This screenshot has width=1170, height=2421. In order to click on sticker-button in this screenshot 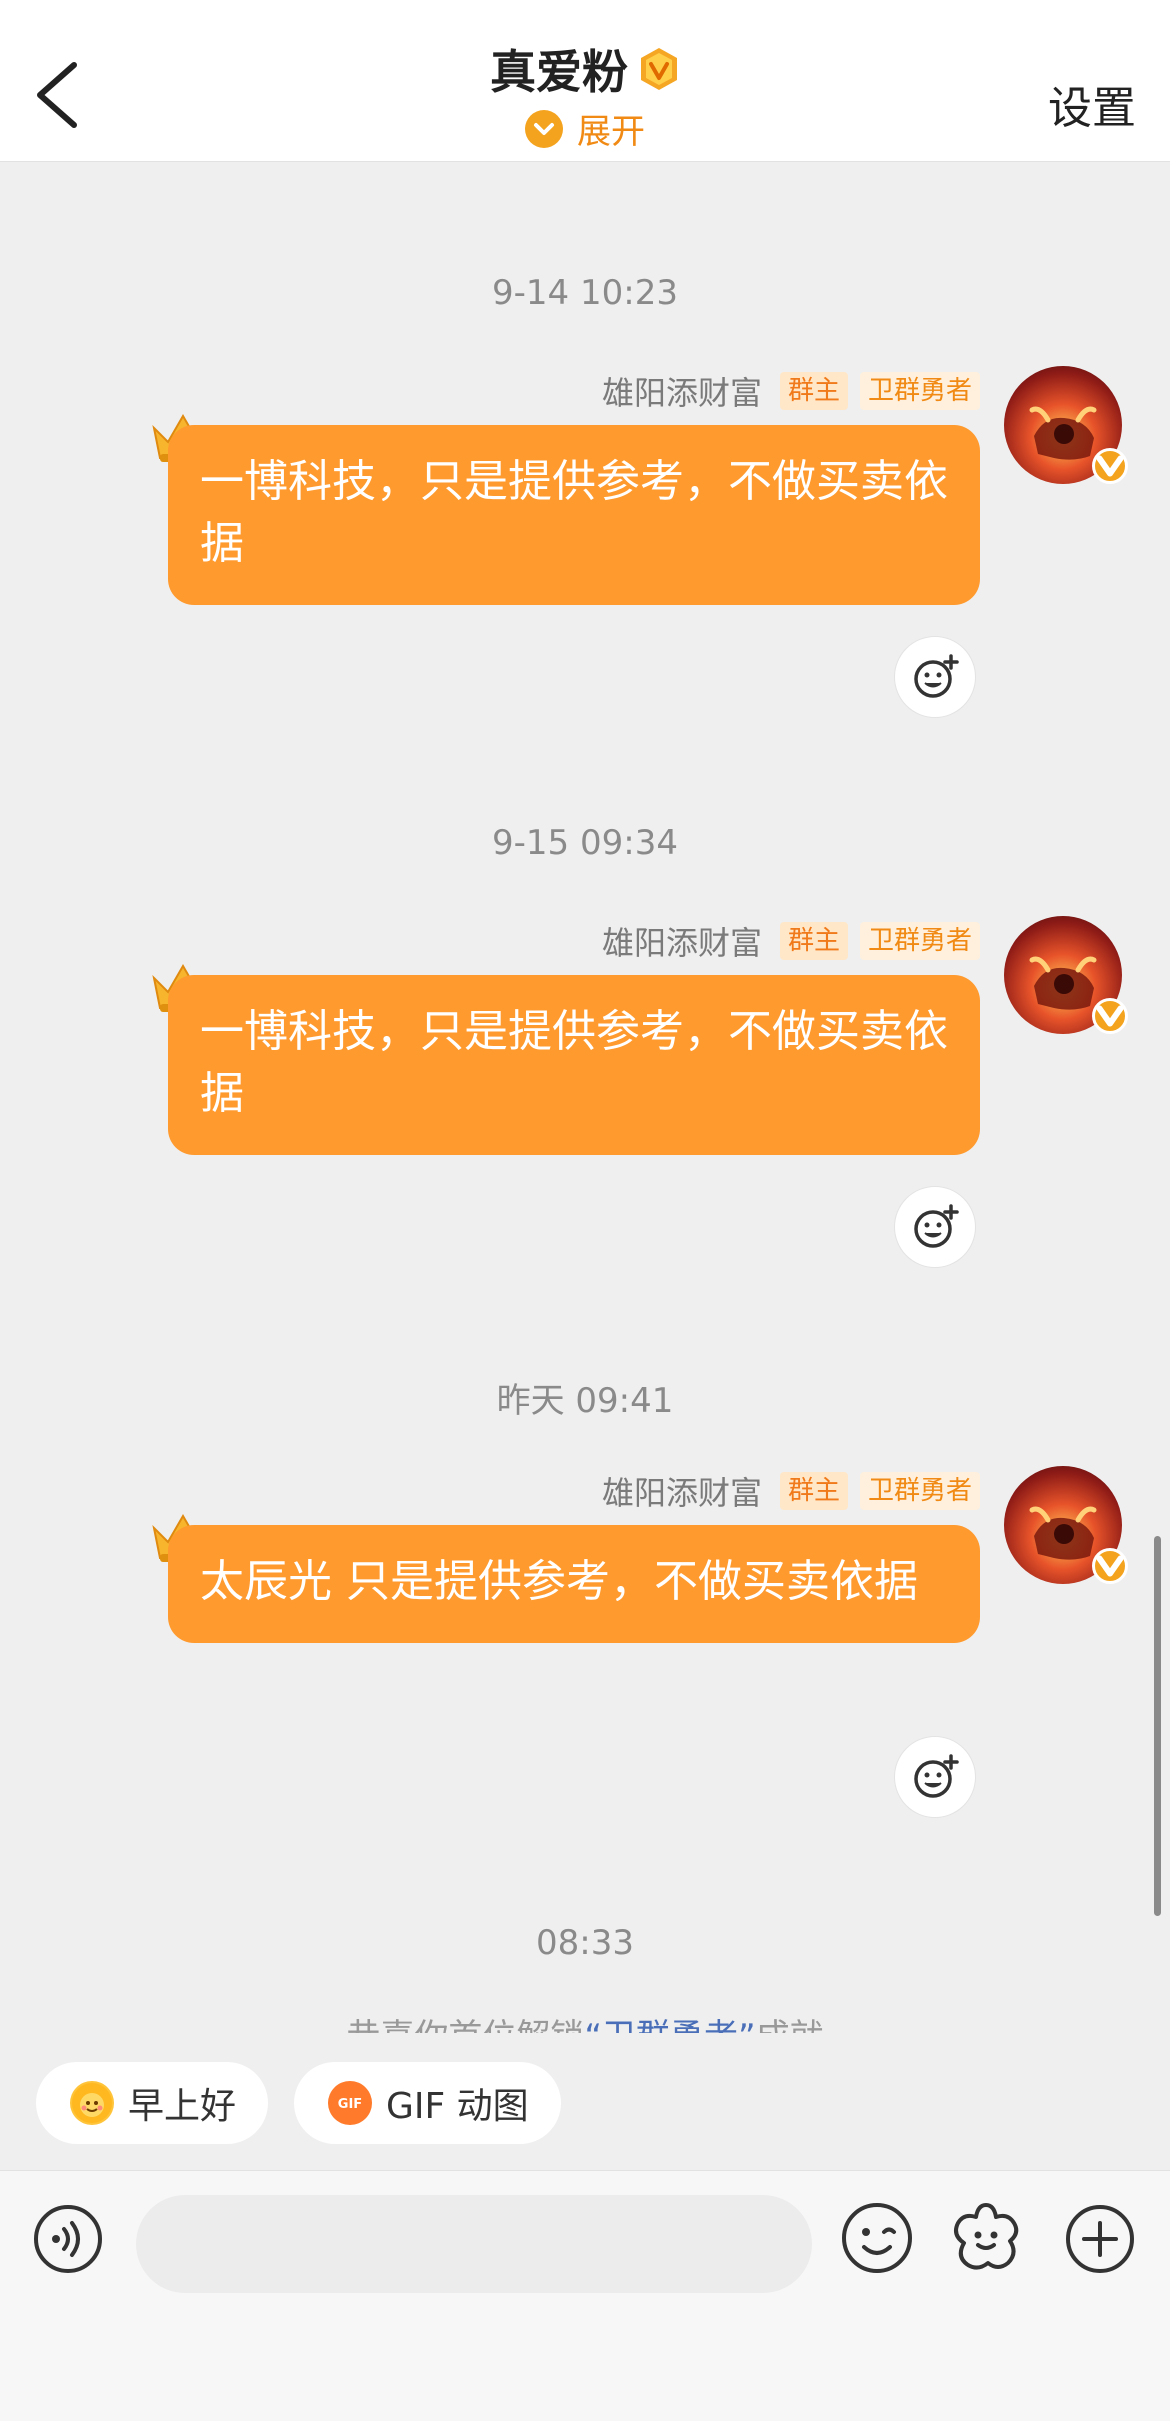, I will do `click(986, 2237)`.